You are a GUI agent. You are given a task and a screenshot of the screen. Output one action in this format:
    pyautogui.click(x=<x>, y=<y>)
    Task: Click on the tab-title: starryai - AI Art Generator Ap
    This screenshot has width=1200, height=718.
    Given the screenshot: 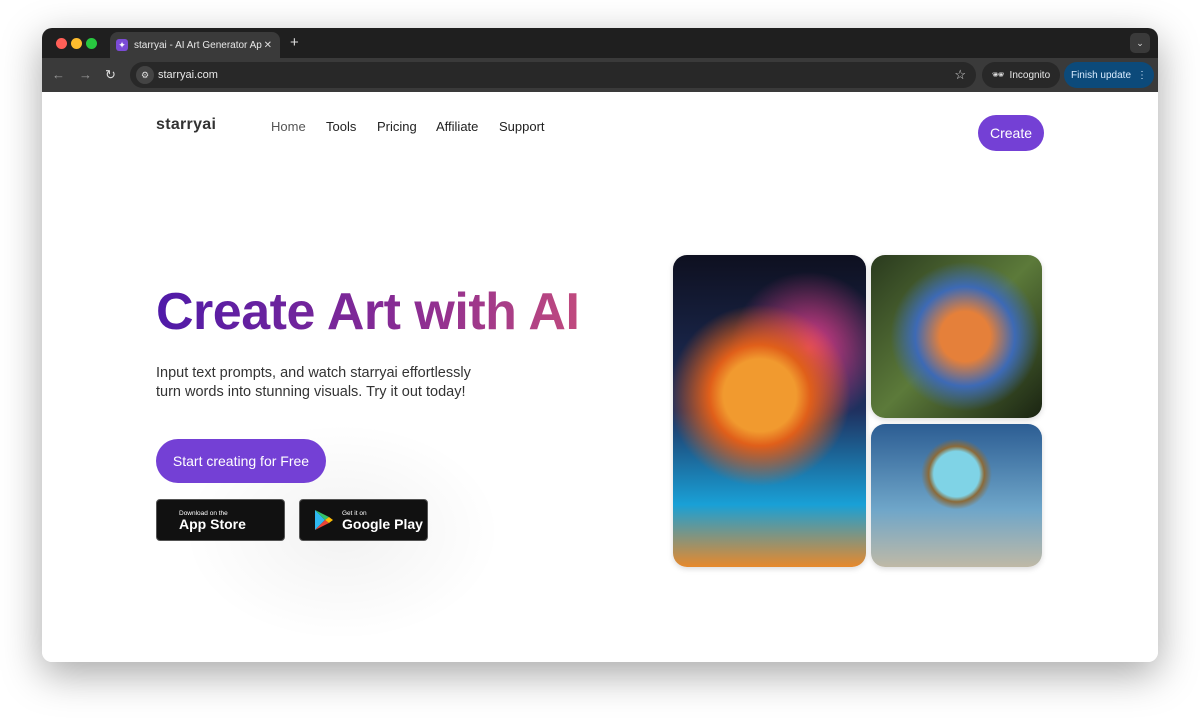 What is the action you would take?
    pyautogui.click(x=198, y=45)
    